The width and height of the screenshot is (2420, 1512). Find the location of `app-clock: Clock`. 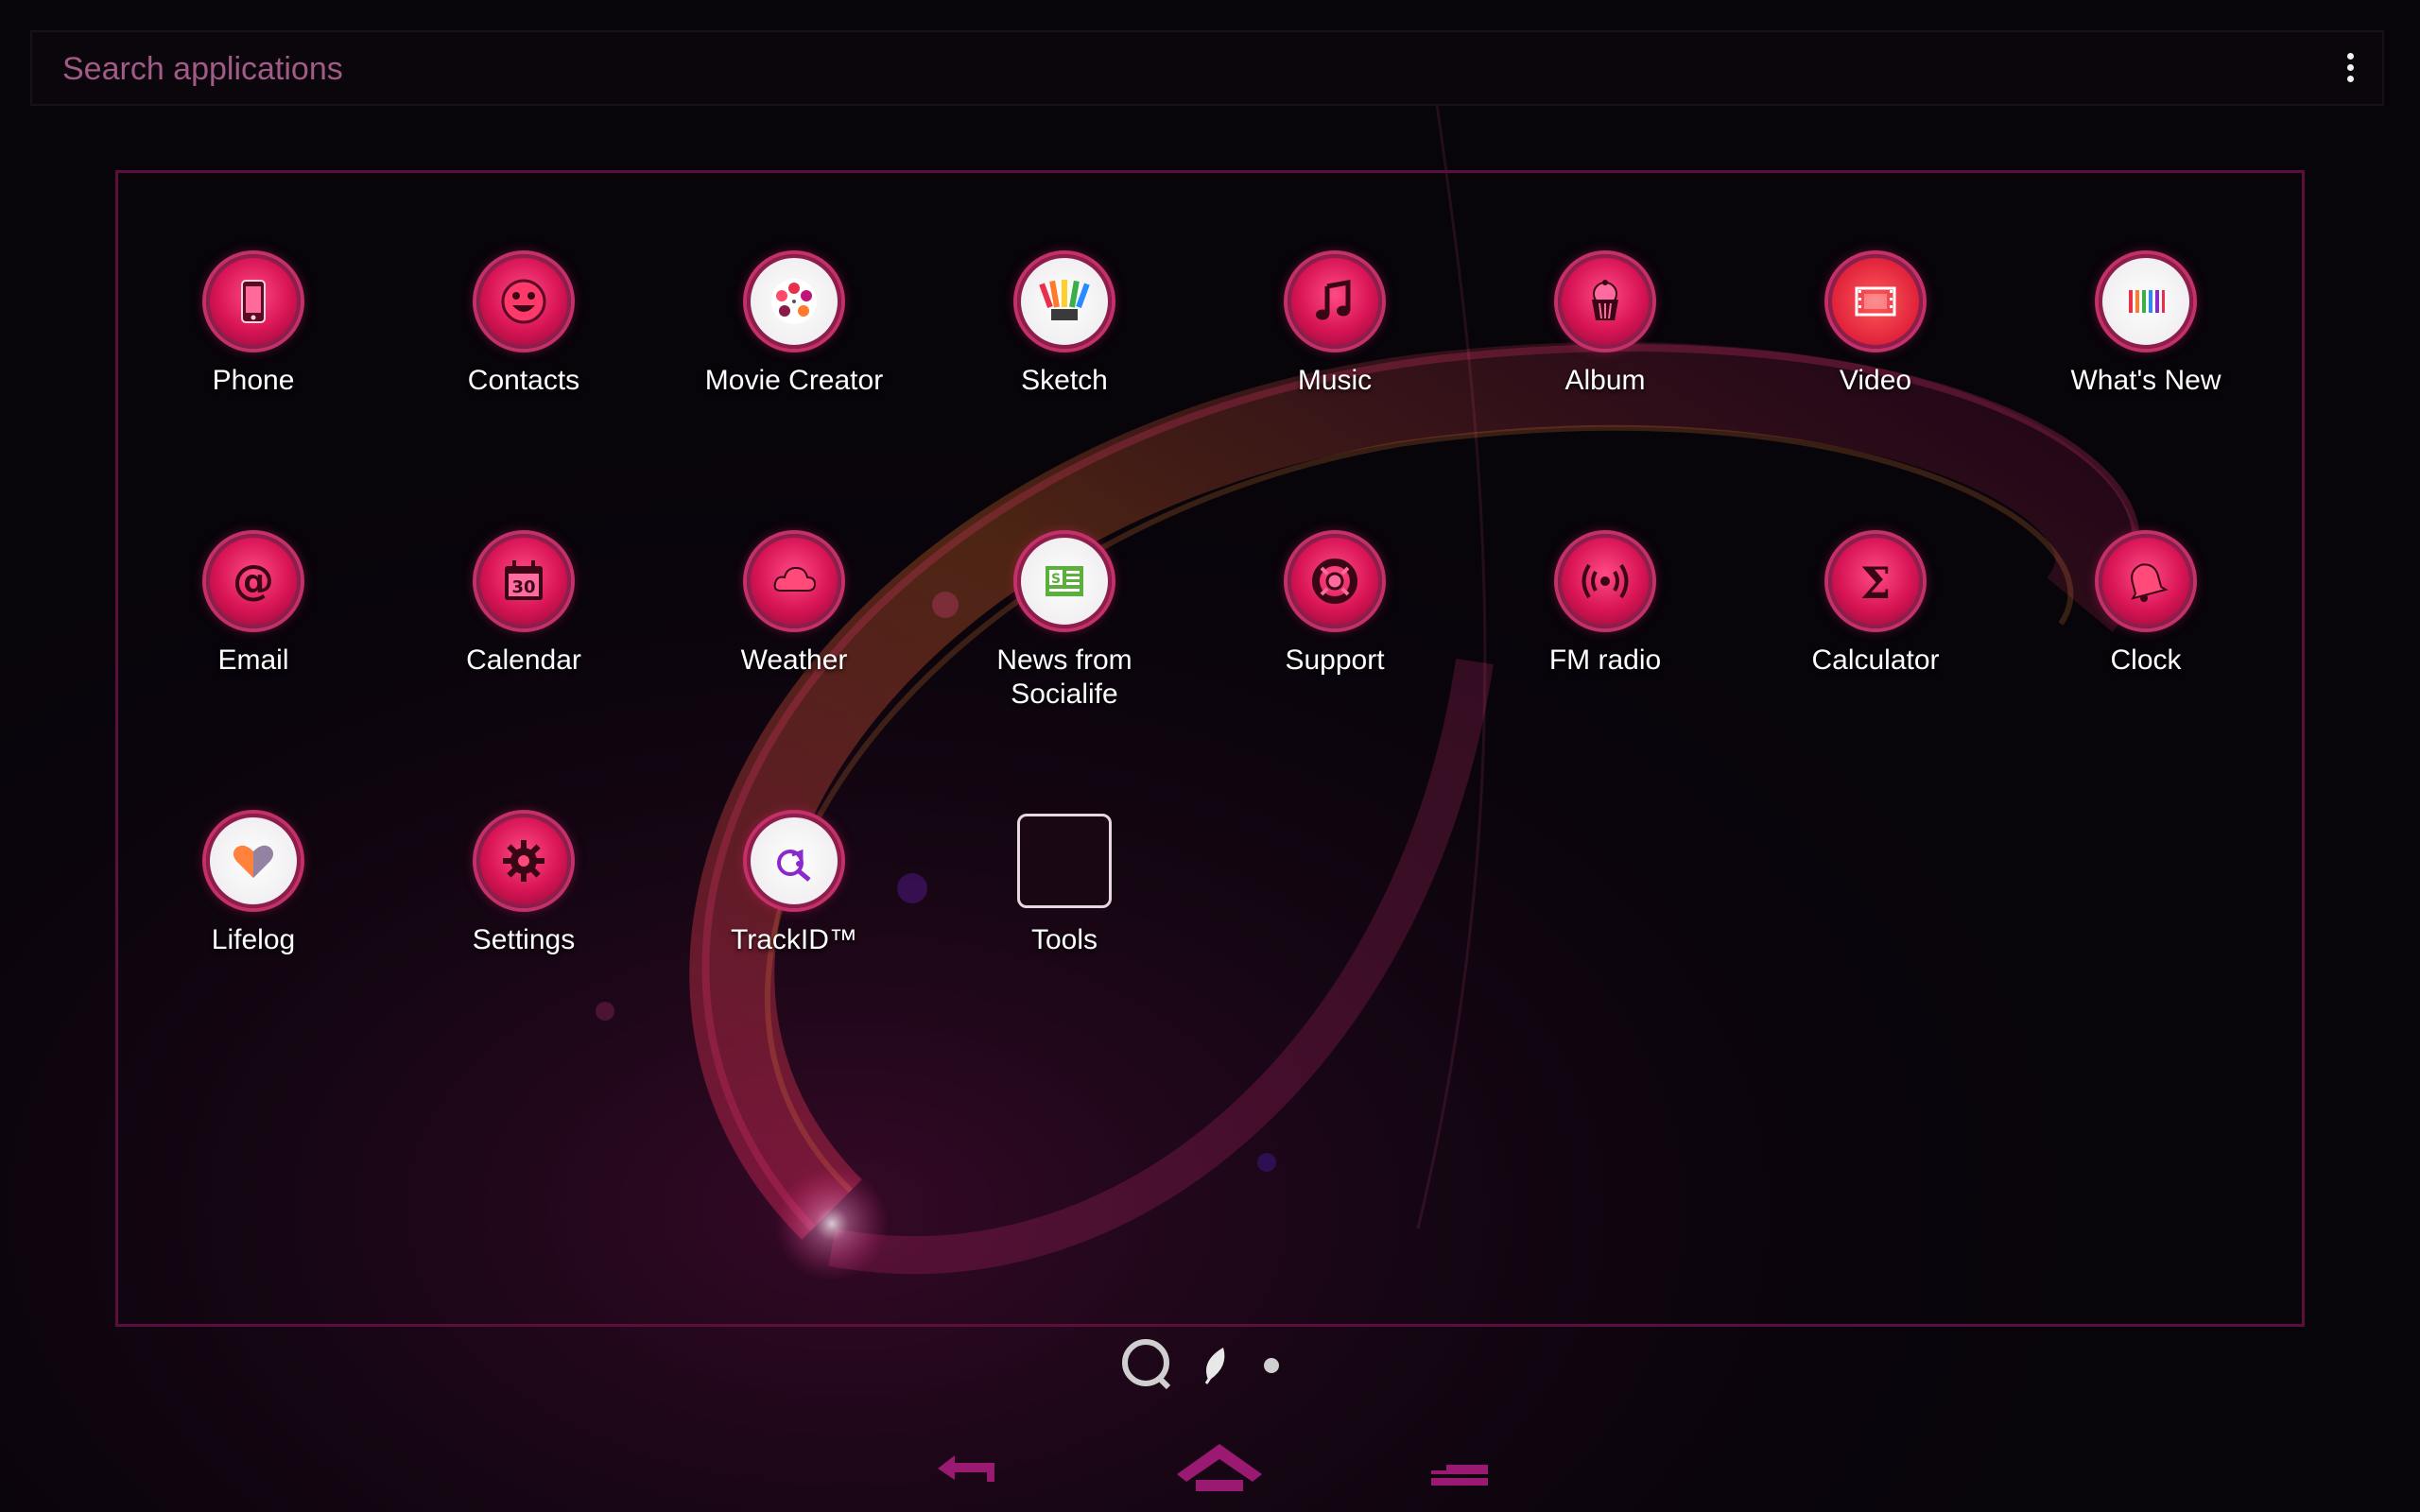

app-clock: Clock is located at coordinates (2146, 628).